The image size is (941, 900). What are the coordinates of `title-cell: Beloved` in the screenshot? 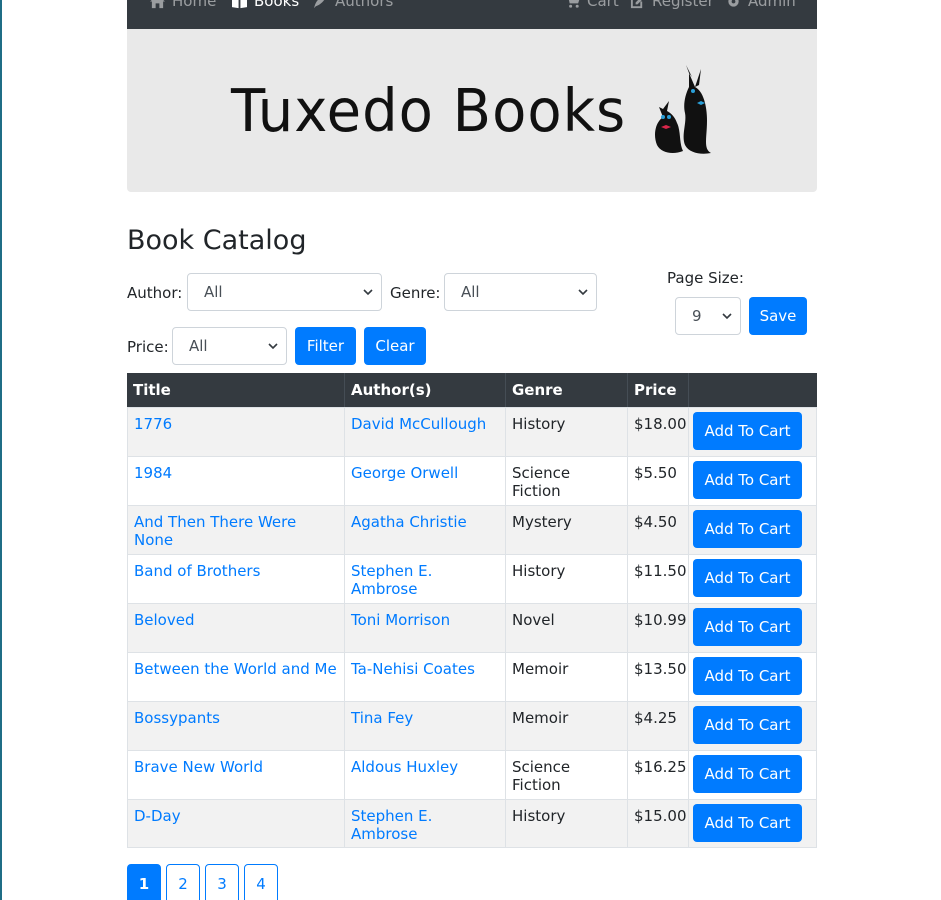 It's located at (236, 628).